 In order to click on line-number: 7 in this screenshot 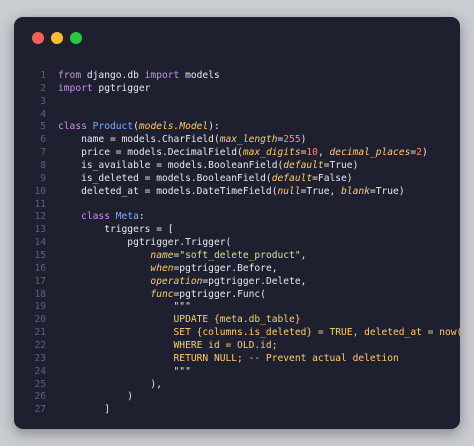, I will do `click(43, 153)`.